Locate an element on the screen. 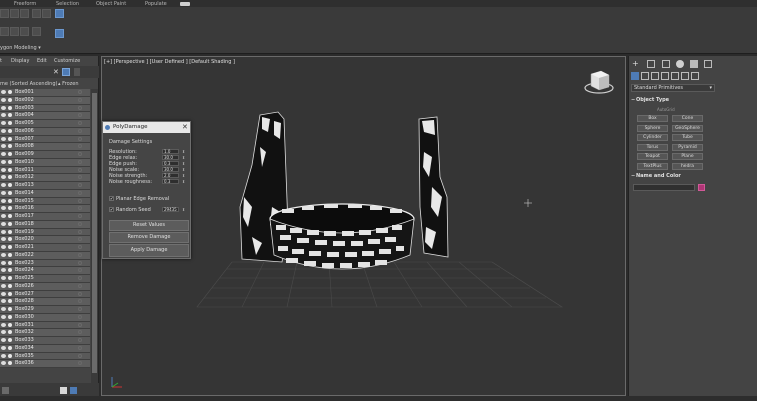 This screenshot has width=757, height=401. utilities-tab-icon is located at coordinates (708, 64).